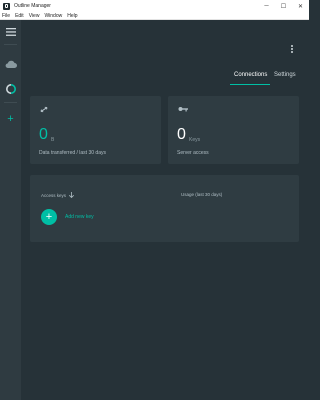 The height and width of the screenshot is (400, 320). What do you see at coordinates (292, 49) in the screenshot?
I see `more-options-icon` at bounding box center [292, 49].